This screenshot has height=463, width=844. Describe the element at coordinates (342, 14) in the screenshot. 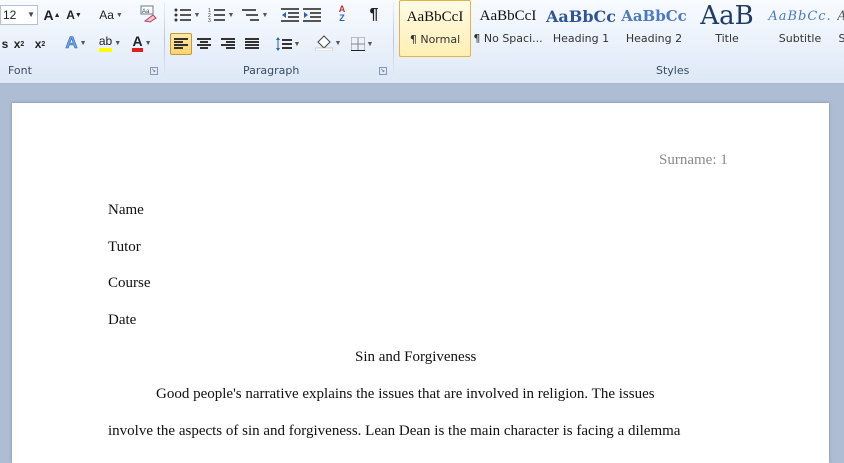

I see `sort-button: AZ` at that location.